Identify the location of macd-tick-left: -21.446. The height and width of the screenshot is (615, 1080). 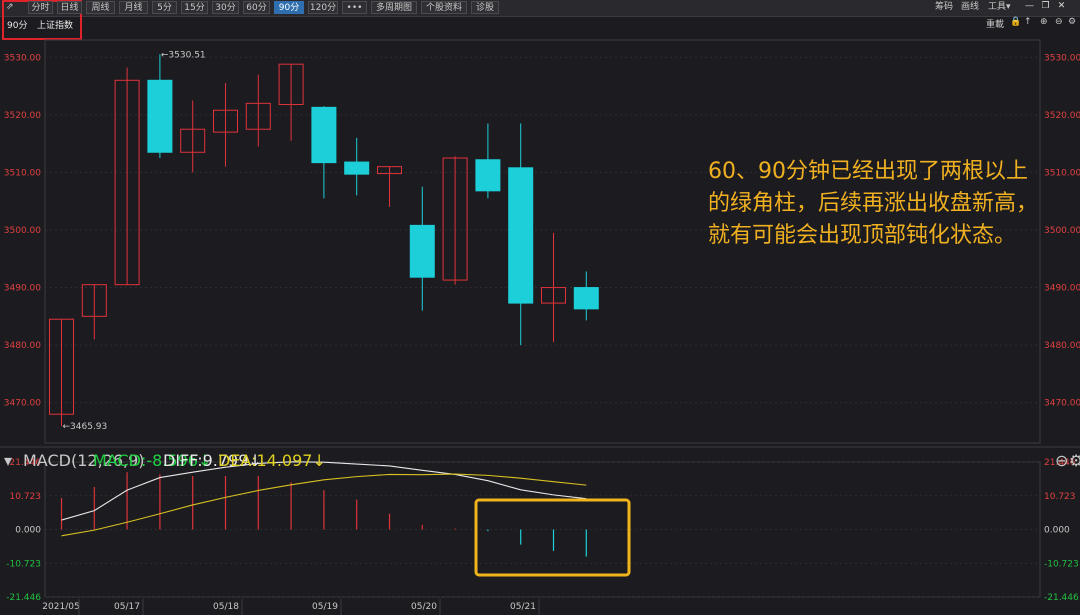
(23, 598).